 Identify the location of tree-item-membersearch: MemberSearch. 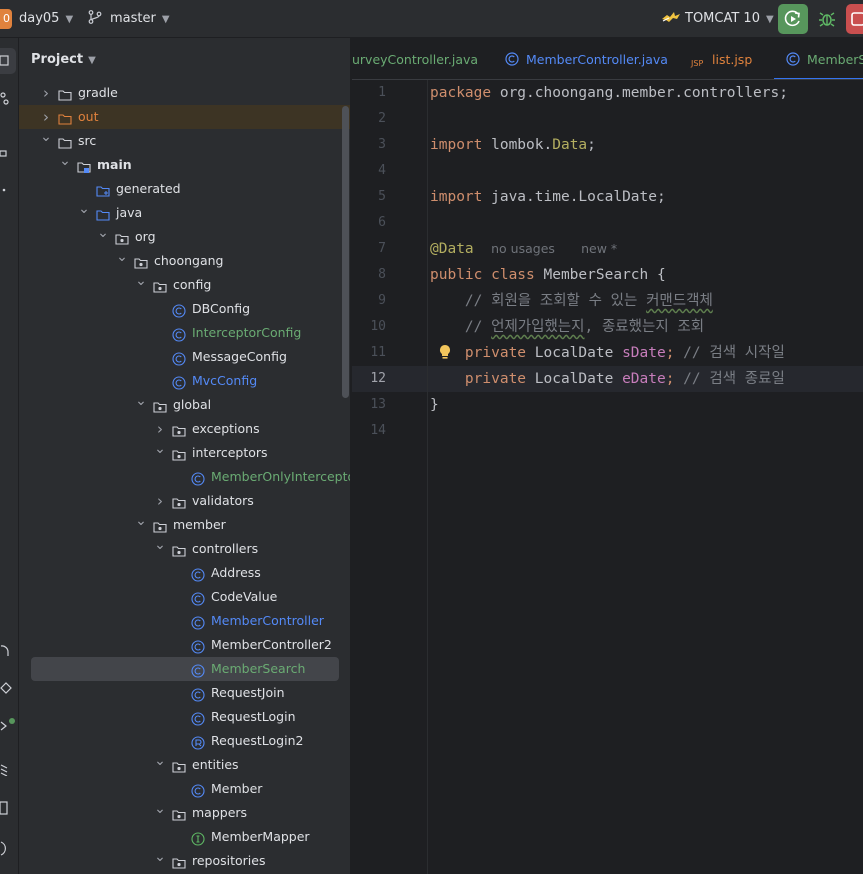
(185, 669).